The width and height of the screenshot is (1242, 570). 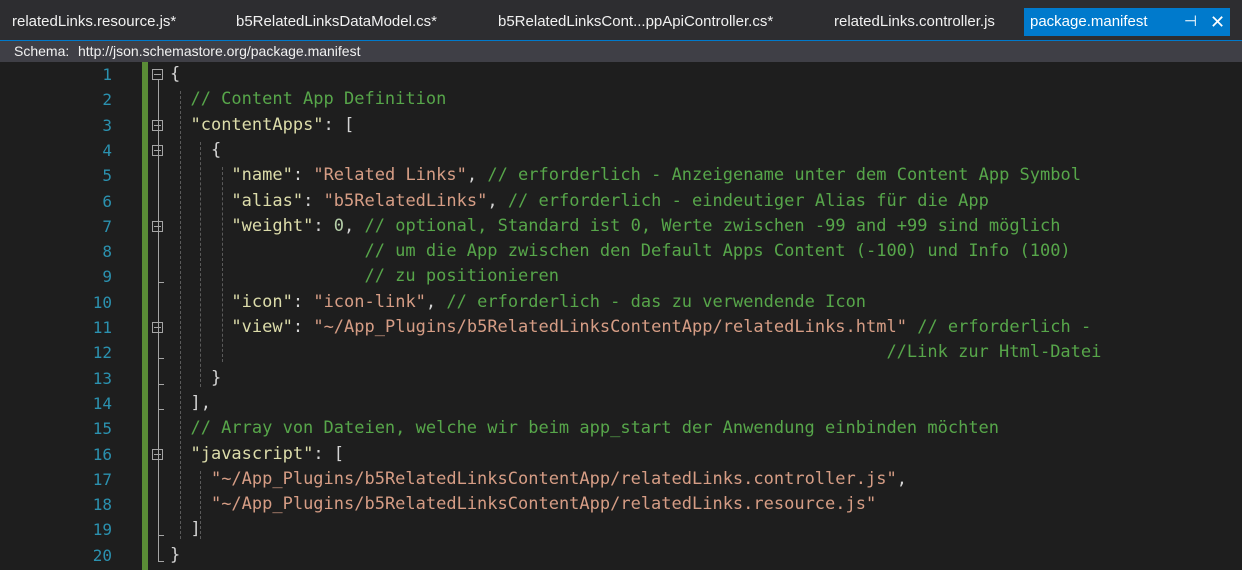 I want to click on tab-label: package.manifest, so click(x=1089, y=21).